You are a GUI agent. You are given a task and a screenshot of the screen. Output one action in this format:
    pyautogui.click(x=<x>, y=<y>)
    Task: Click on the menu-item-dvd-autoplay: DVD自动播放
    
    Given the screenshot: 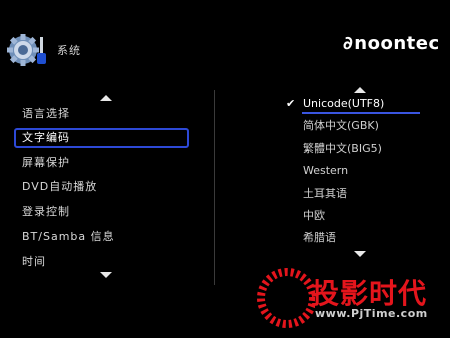 What is the action you would take?
    pyautogui.click(x=101, y=187)
    